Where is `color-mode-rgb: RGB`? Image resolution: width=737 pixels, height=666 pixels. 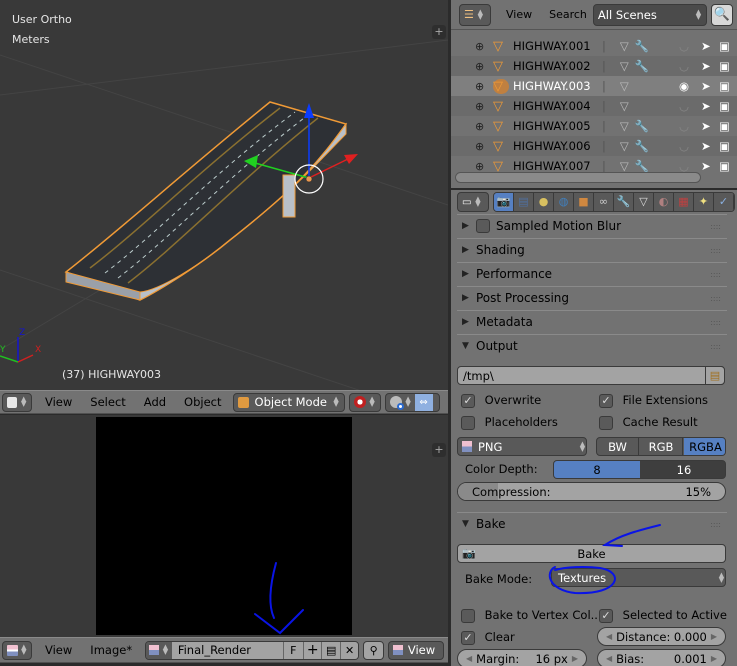
color-mode-rgb: RGB is located at coordinates (661, 446).